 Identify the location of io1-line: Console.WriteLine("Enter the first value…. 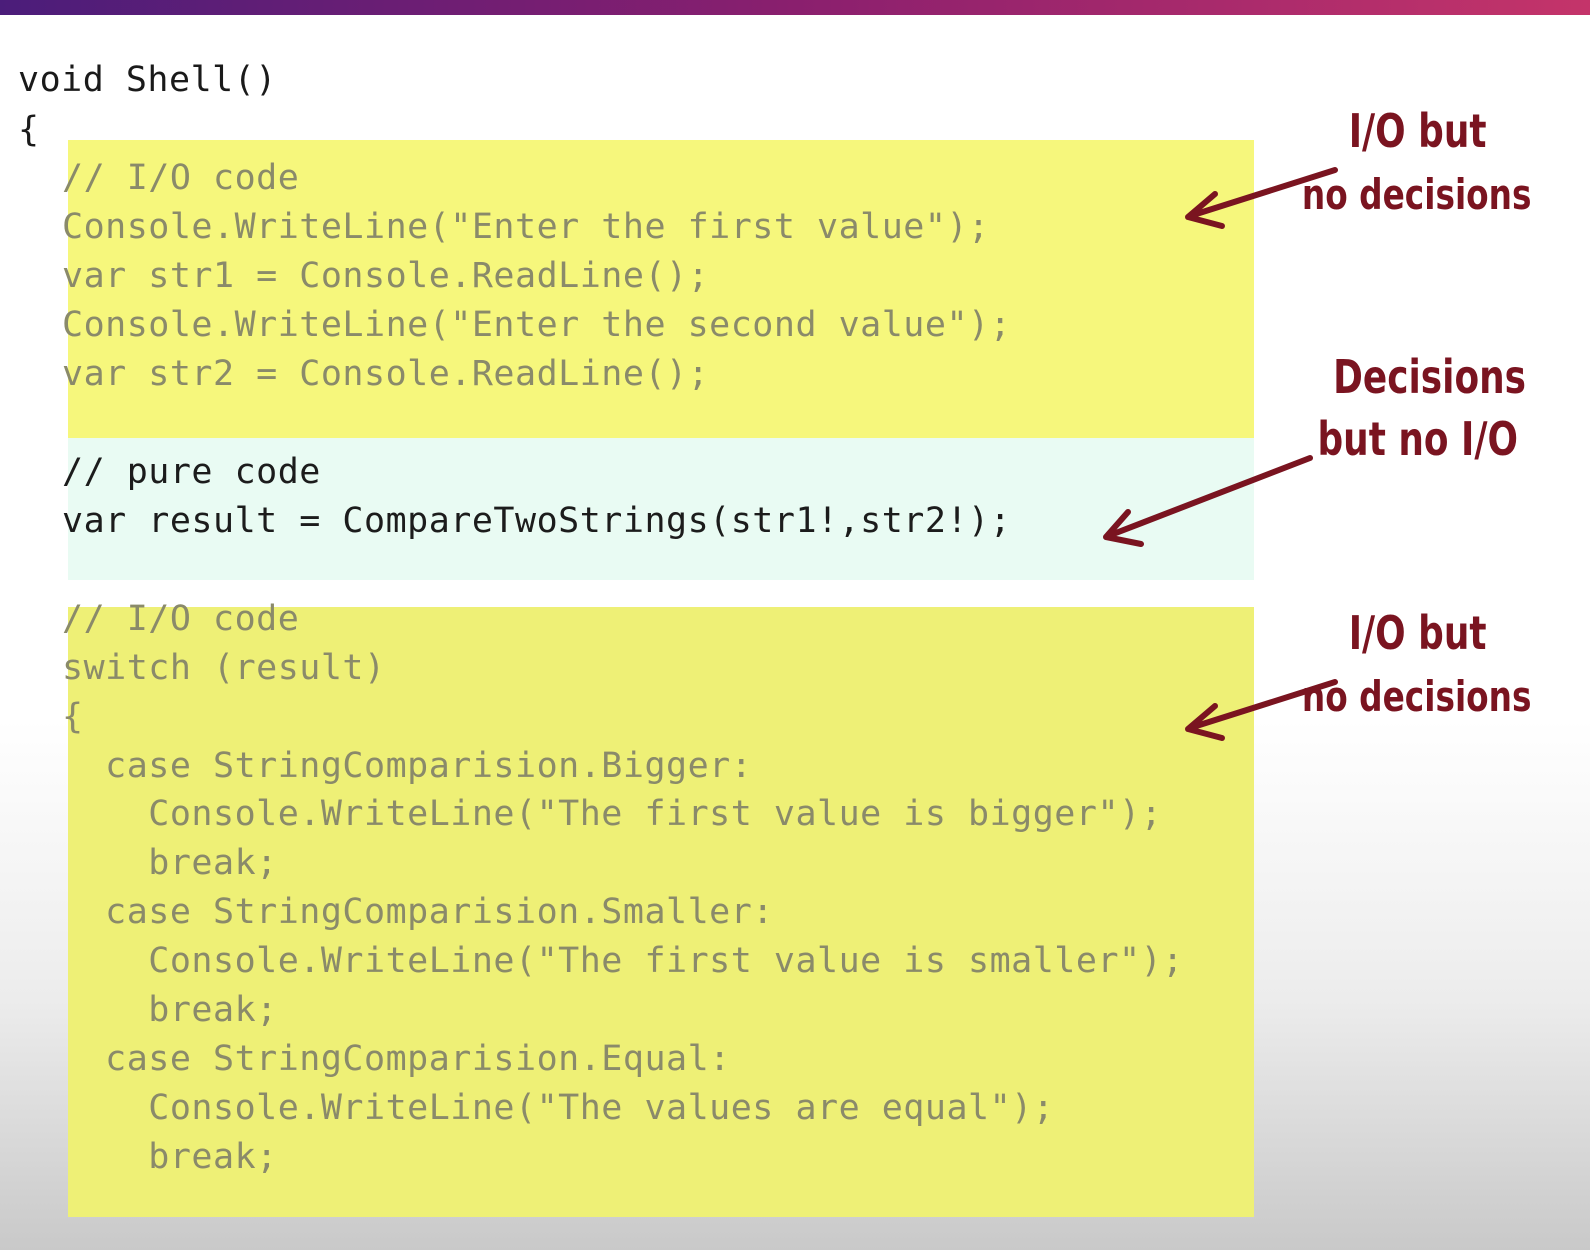
(526, 227).